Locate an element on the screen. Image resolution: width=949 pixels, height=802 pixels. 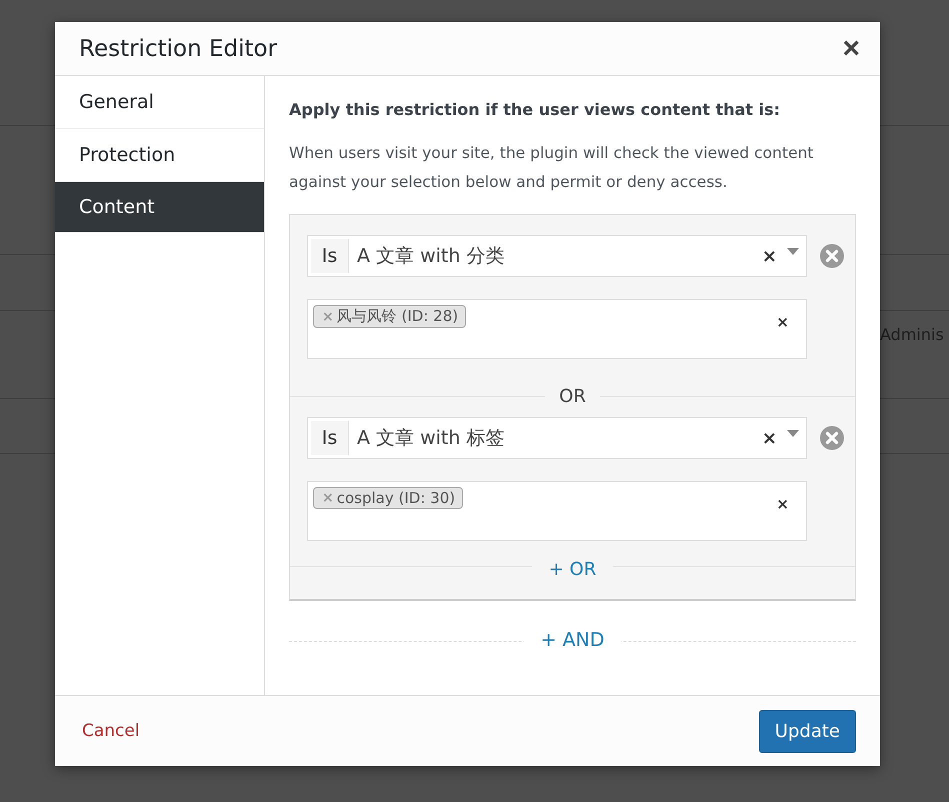
select-value: A 文章 with 分类 is located at coordinates (431, 256).